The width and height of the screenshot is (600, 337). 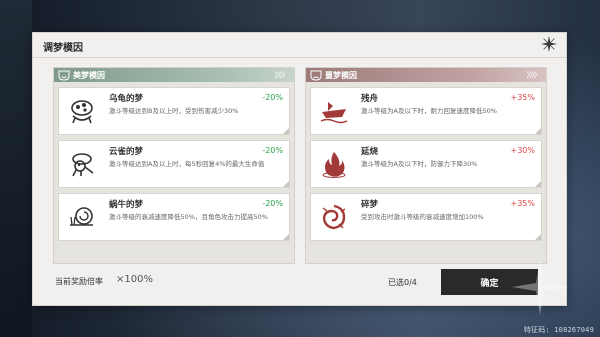 I want to click on good-panel-title: 美梦模因, so click(x=89, y=75).